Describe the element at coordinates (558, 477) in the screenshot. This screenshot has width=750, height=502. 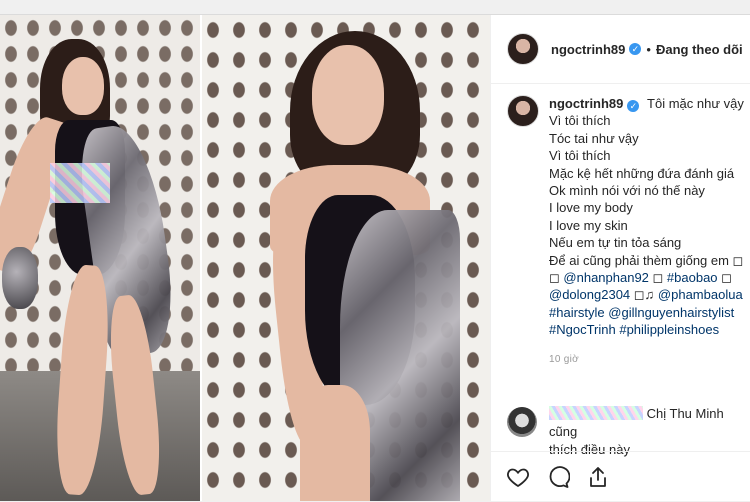
I see `comment-icon` at that location.